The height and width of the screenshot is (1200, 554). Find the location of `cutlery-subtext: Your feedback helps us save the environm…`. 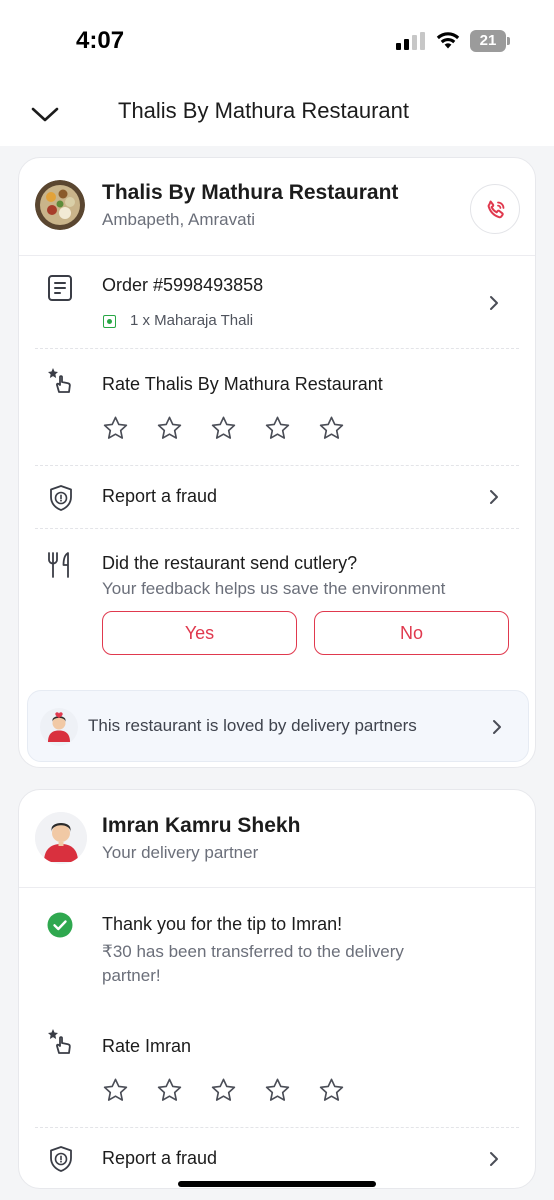

cutlery-subtext: Your feedback helps us save the environm… is located at coordinates (274, 588).